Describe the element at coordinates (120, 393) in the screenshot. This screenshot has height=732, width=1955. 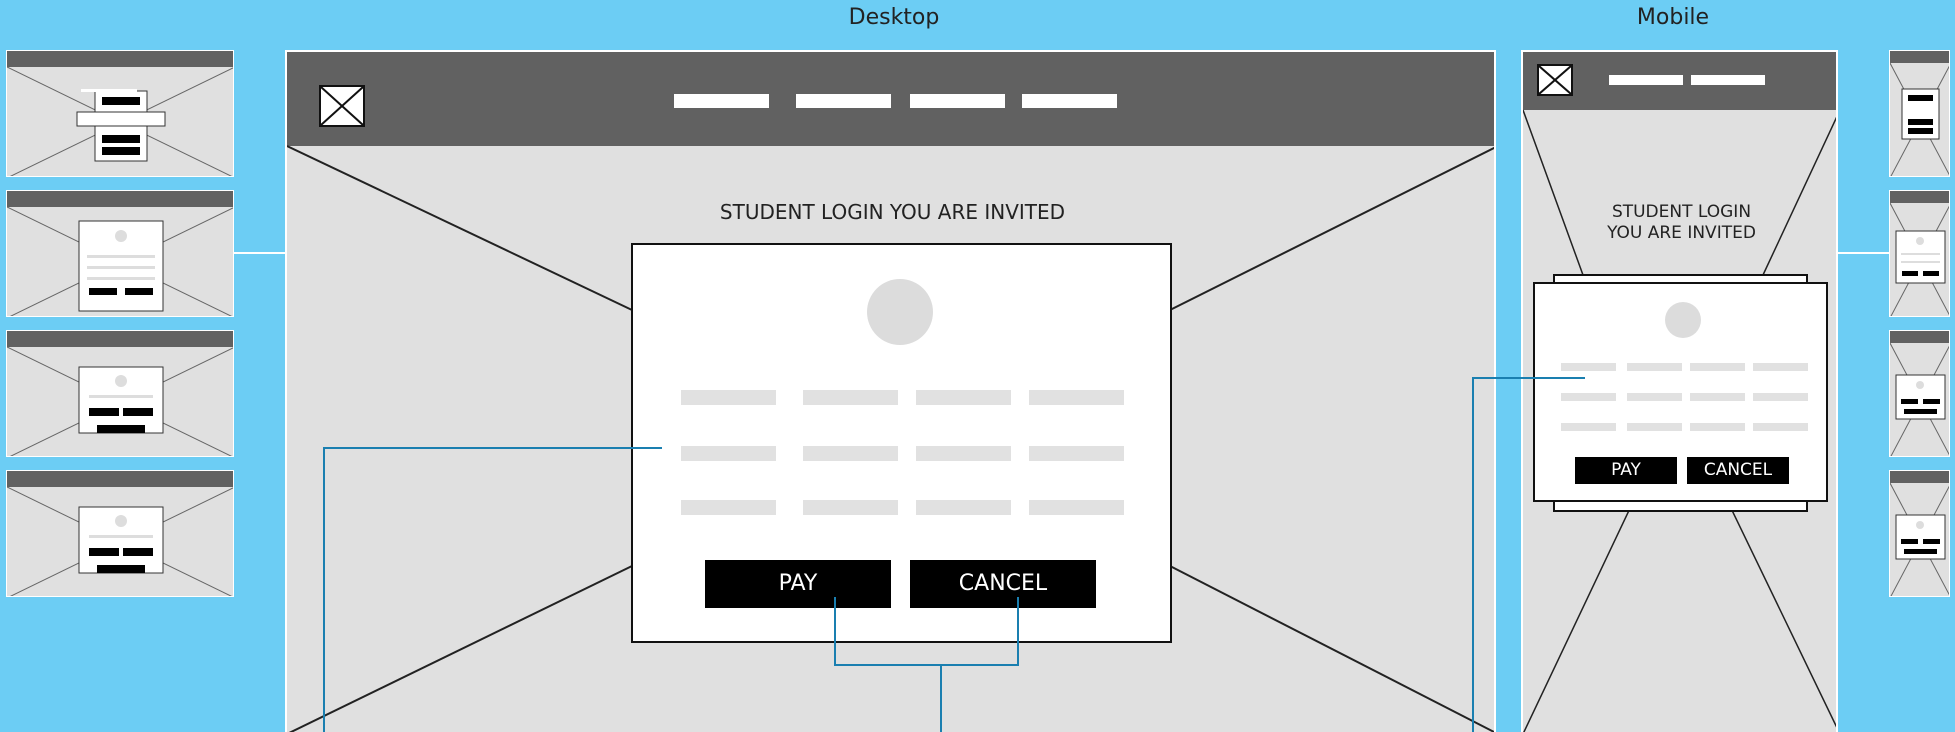
I see `thumbnail-confirm-screen` at that location.